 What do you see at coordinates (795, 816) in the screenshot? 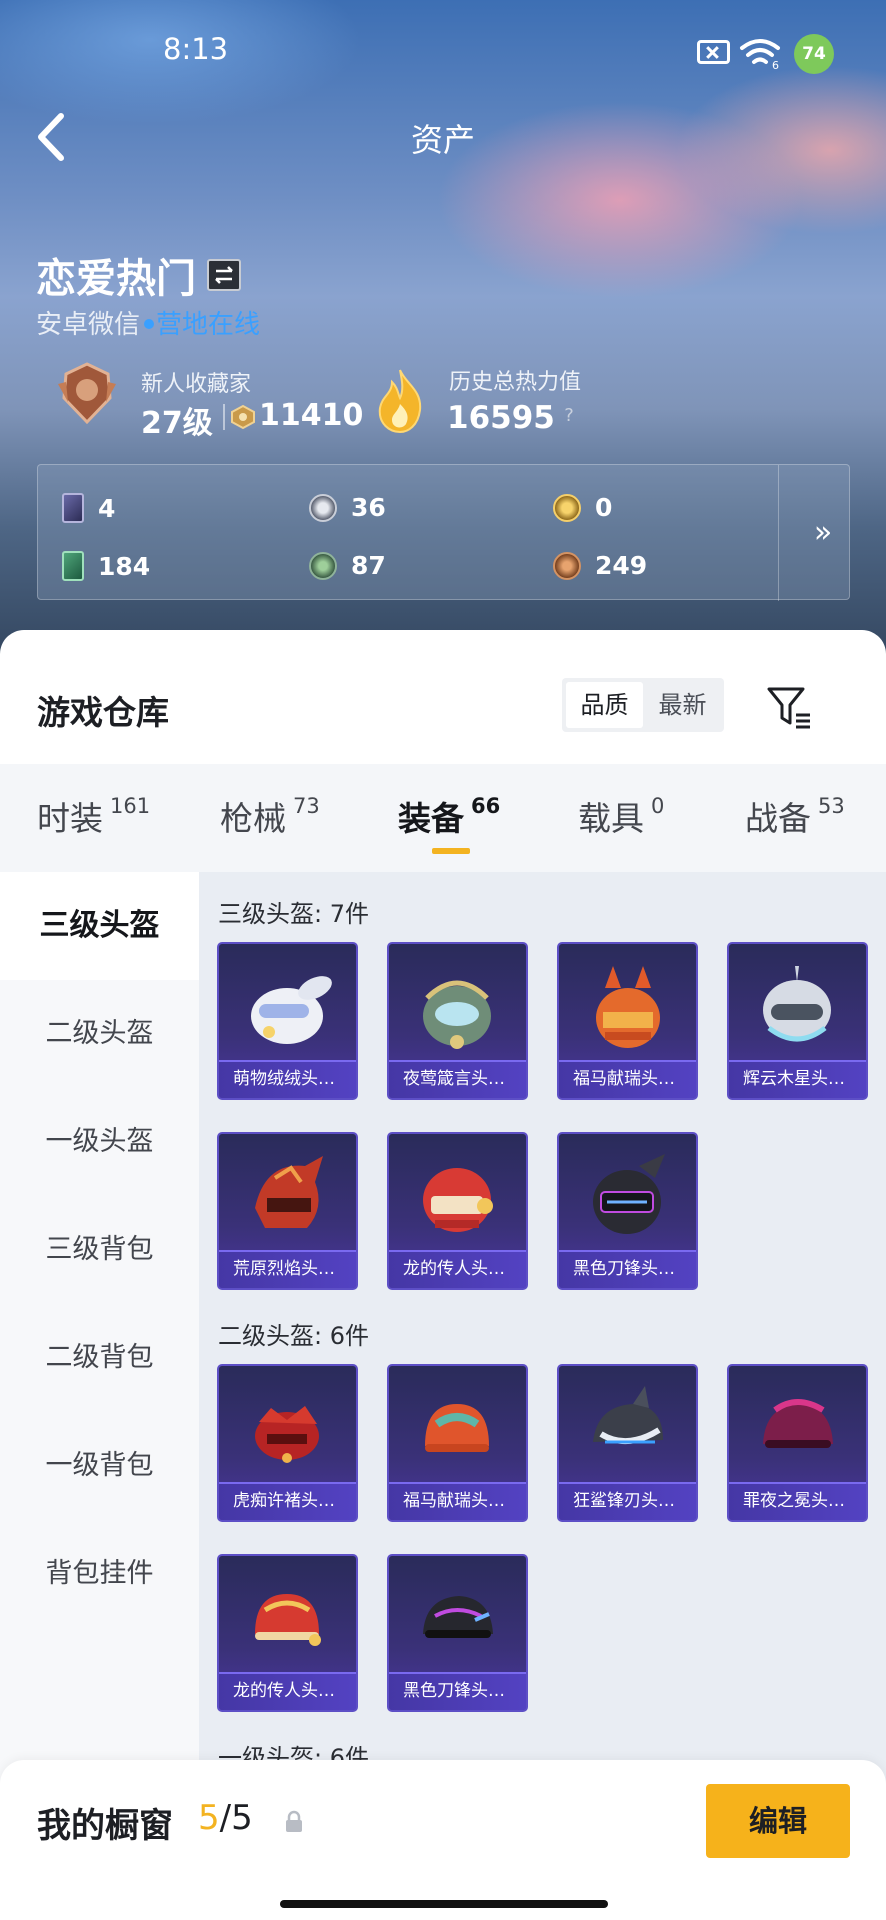
I see `tab-supplies: 战备 53` at bounding box center [795, 816].